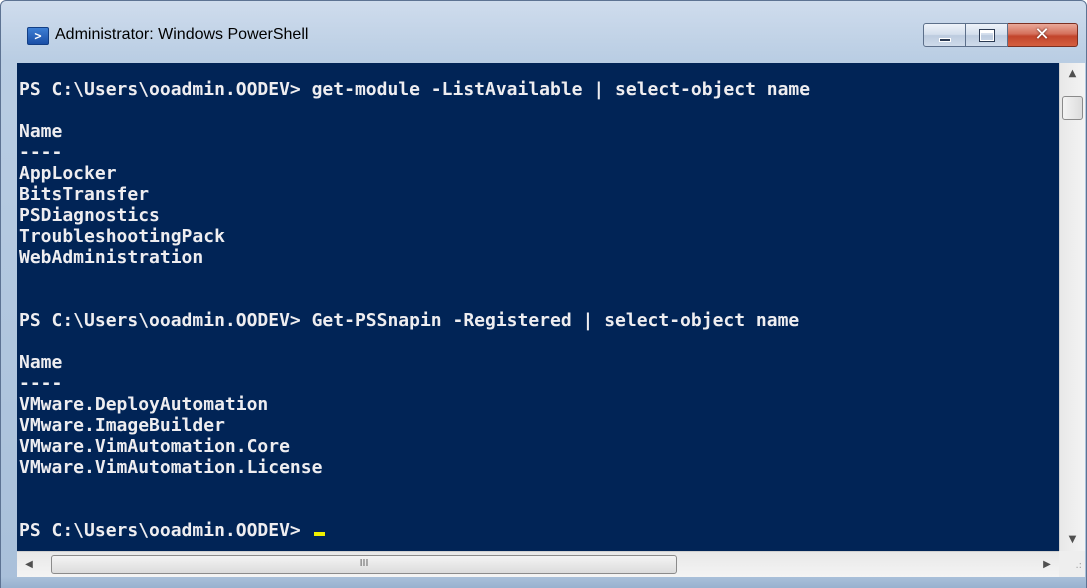 This screenshot has width=1087, height=588. What do you see at coordinates (364, 564) in the screenshot?
I see `horizontal-scroll-thumb: III` at bounding box center [364, 564].